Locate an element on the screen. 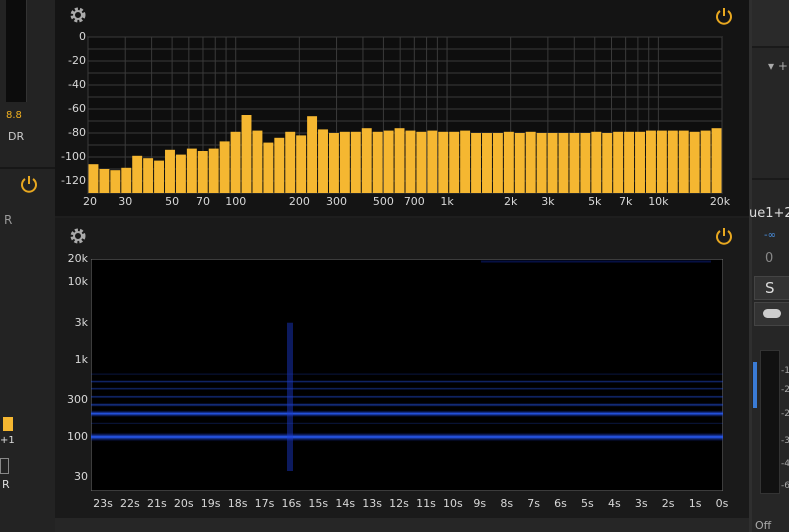 This screenshot has height=532, width=789. spectrogram-x-tick: 7s is located at coordinates (533, 503).